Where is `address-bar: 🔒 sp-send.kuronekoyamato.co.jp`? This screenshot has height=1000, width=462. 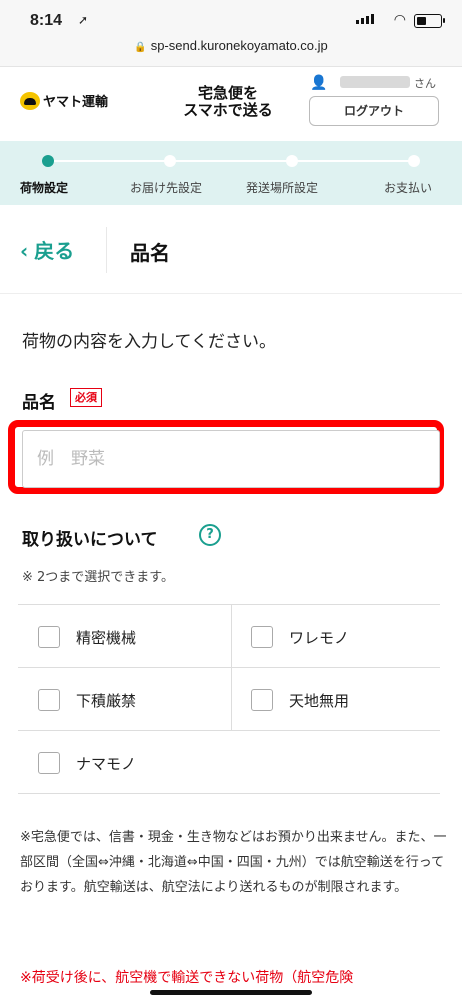 address-bar: 🔒 sp-send.kuronekoyamato.co.jp is located at coordinates (231, 52).